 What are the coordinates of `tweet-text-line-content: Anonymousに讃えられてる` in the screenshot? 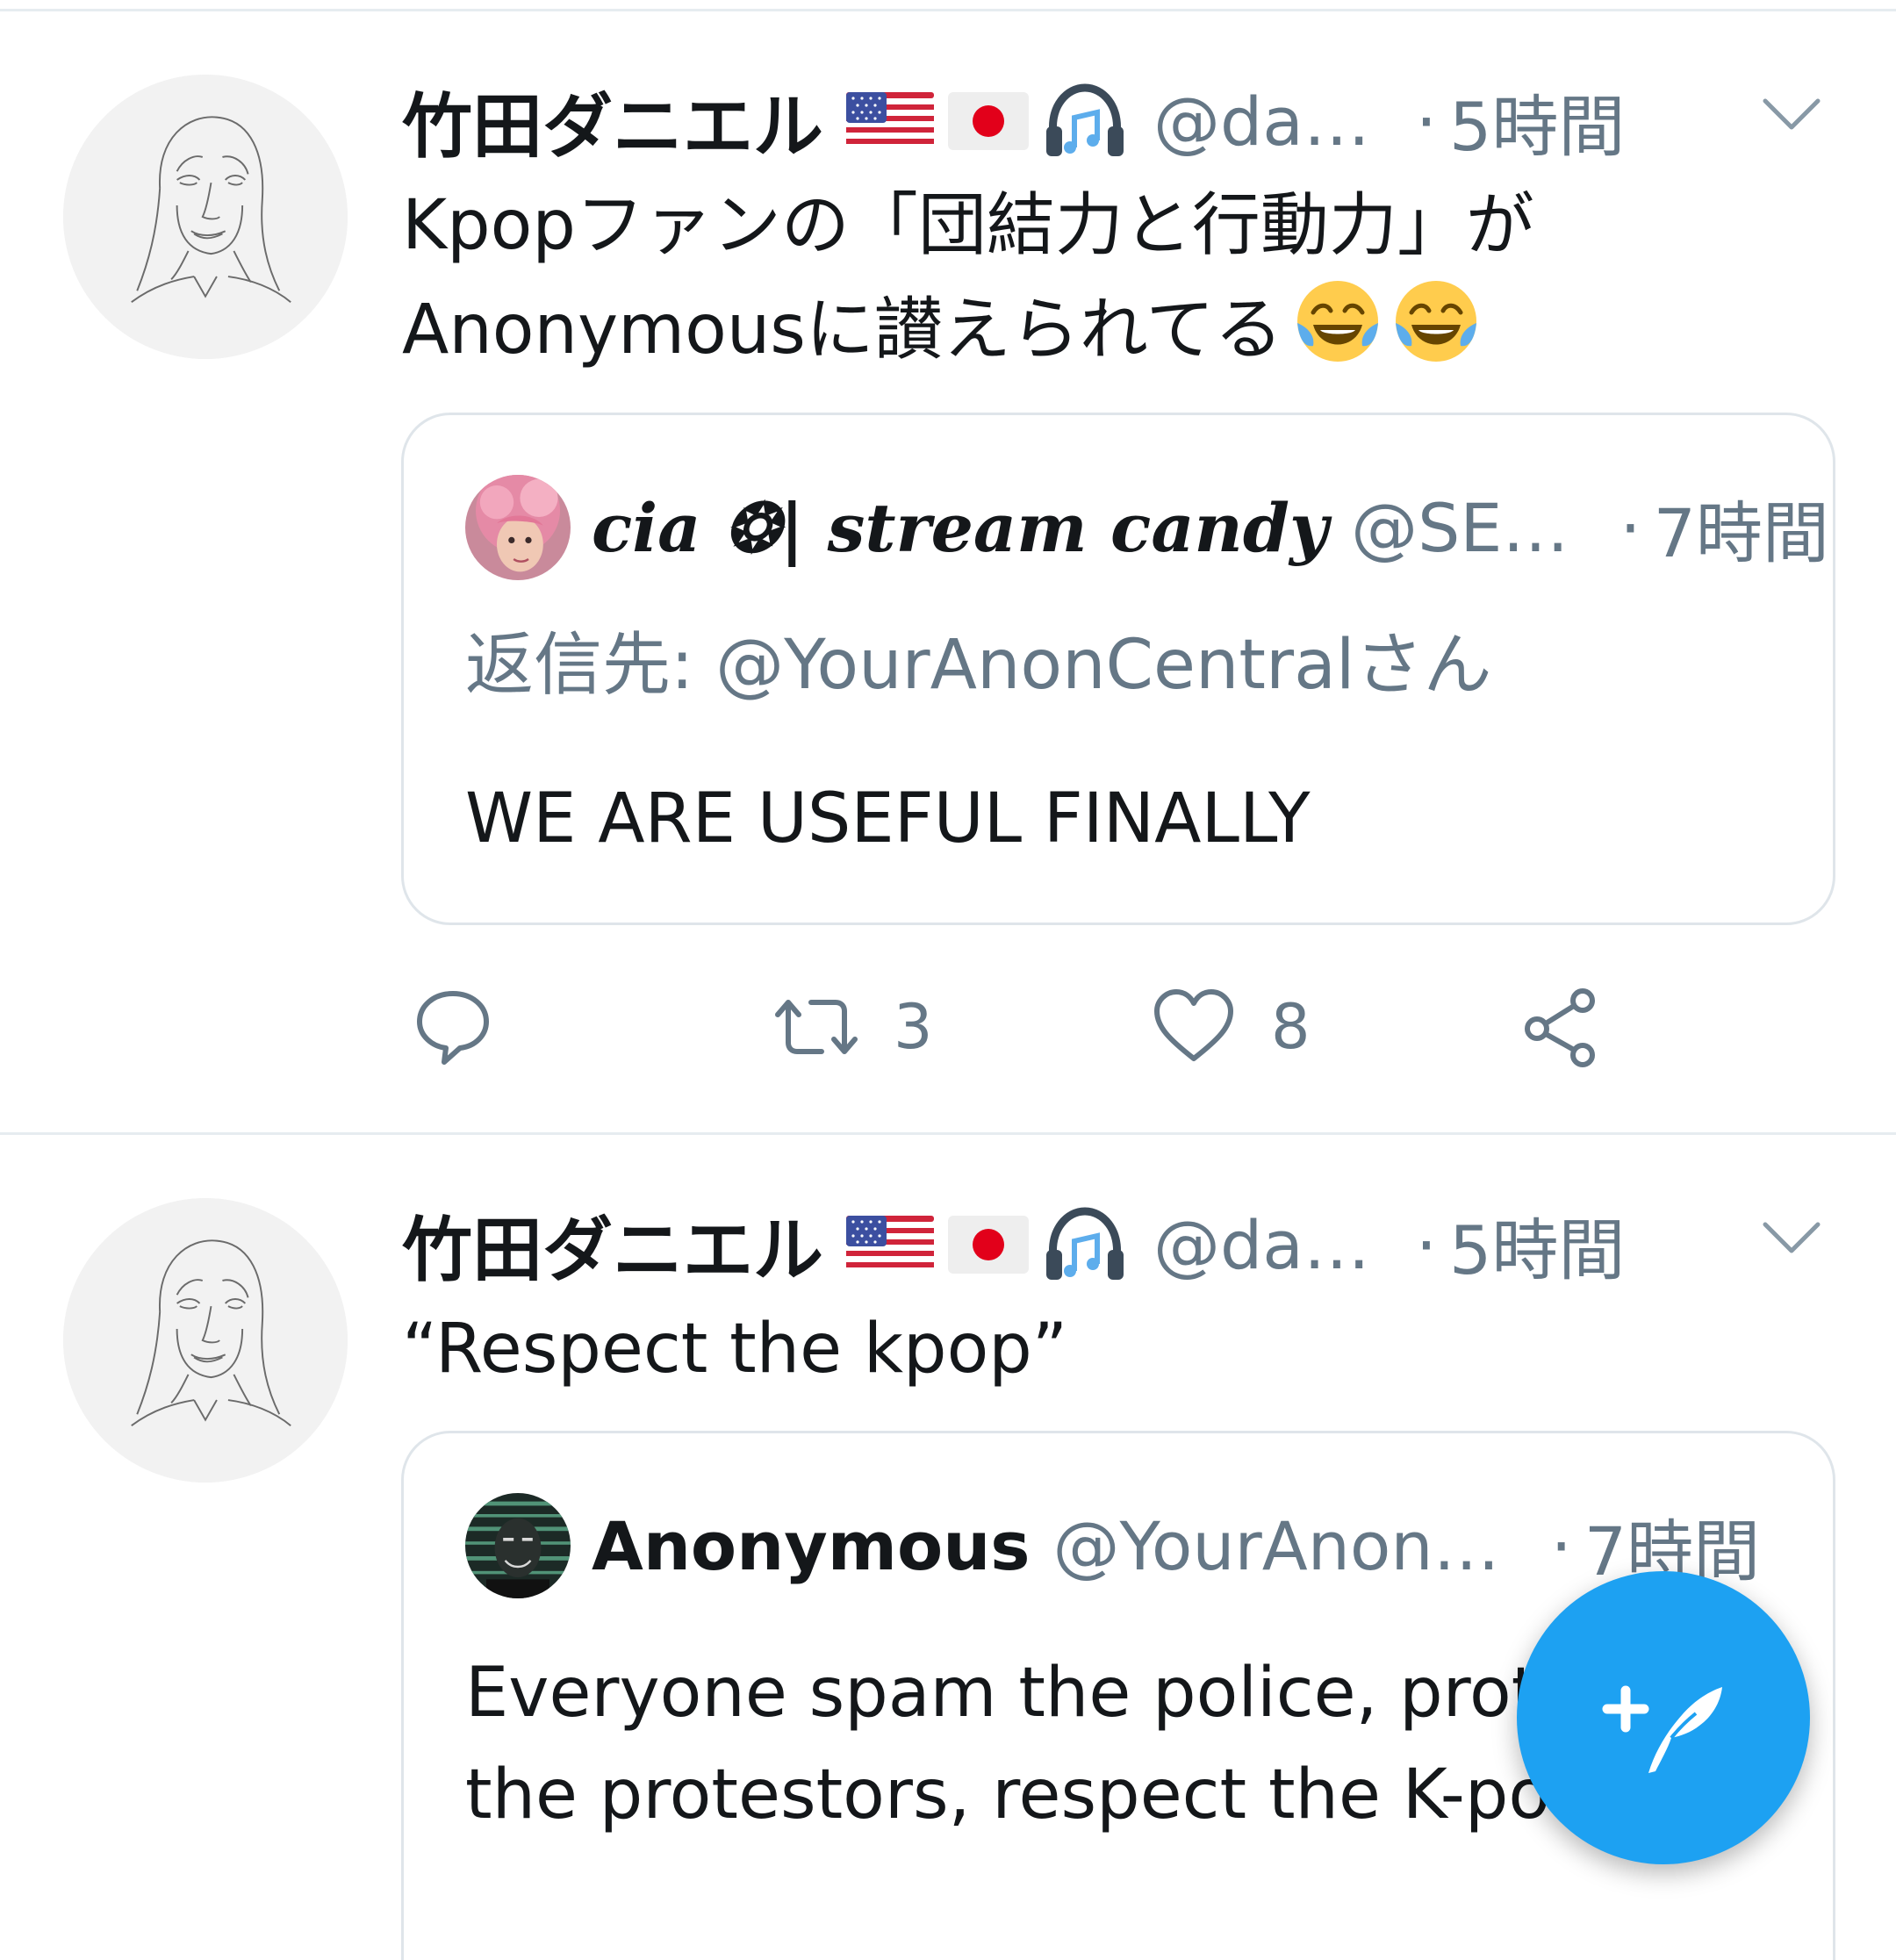 It's located at (843, 330).